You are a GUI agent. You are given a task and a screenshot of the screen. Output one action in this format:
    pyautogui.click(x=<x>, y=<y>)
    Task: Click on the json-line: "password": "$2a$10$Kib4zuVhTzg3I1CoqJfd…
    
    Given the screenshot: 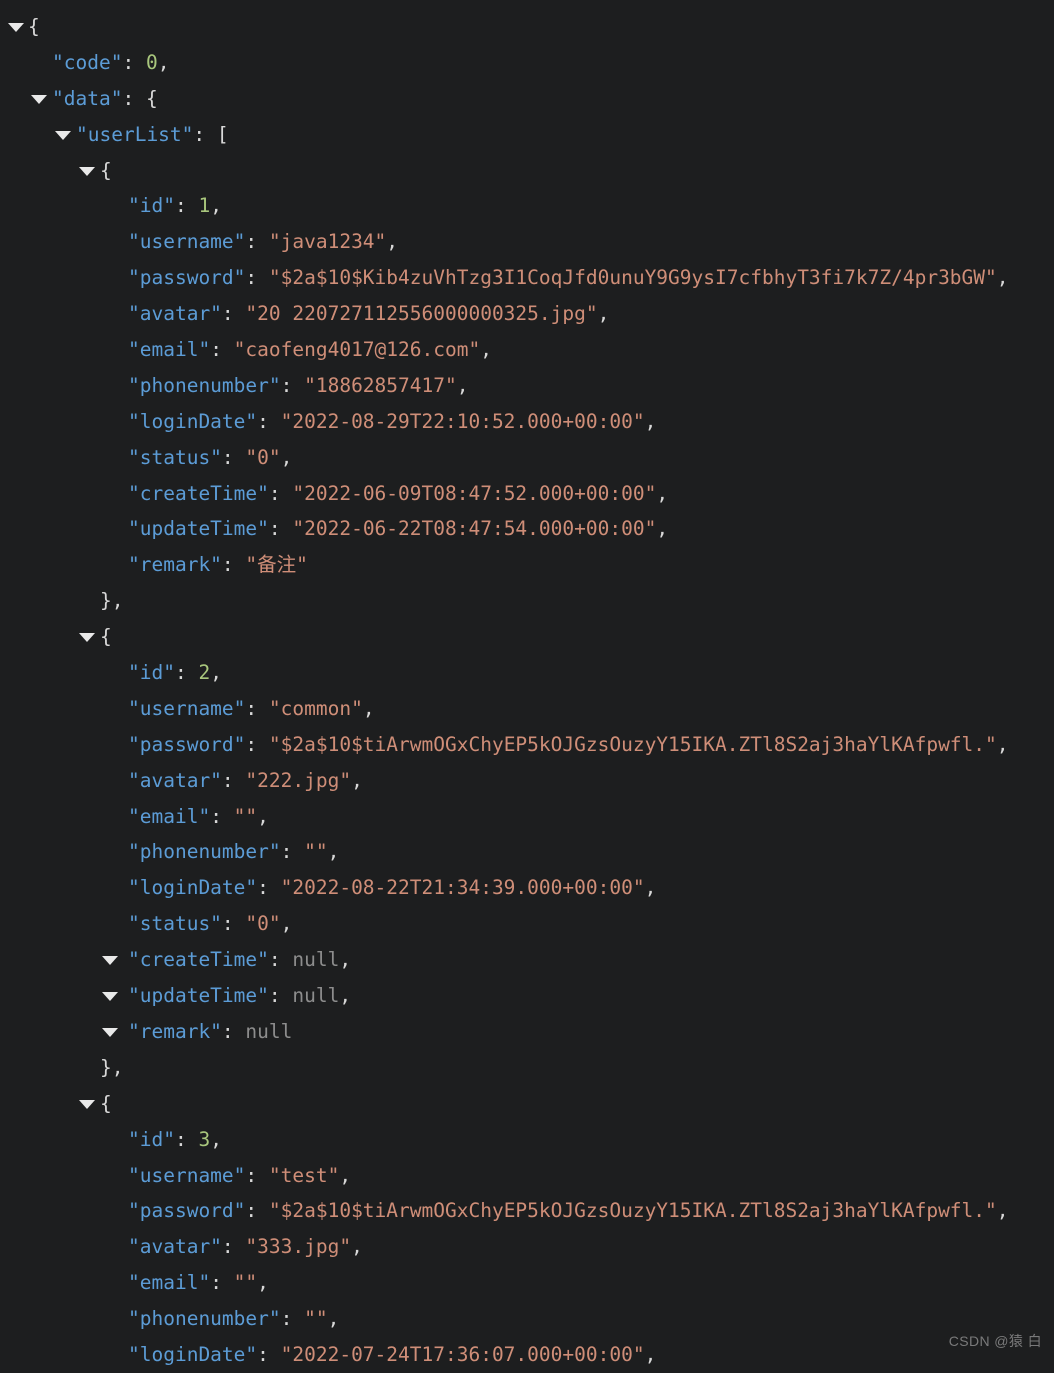 What is the action you would take?
    pyautogui.click(x=527, y=278)
    